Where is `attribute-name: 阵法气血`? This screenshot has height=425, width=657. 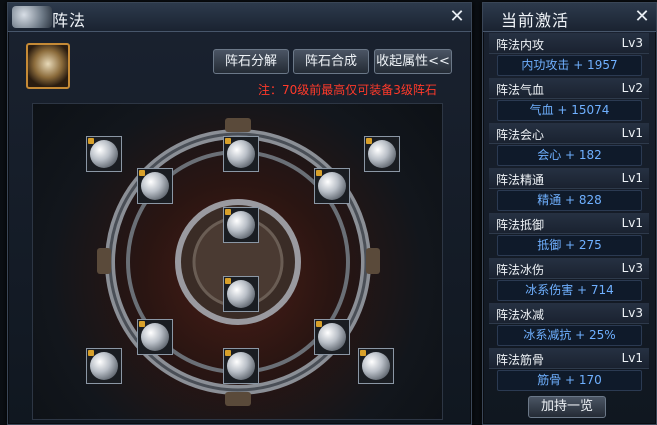 attribute-name: 阵法气血 is located at coordinates (520, 90).